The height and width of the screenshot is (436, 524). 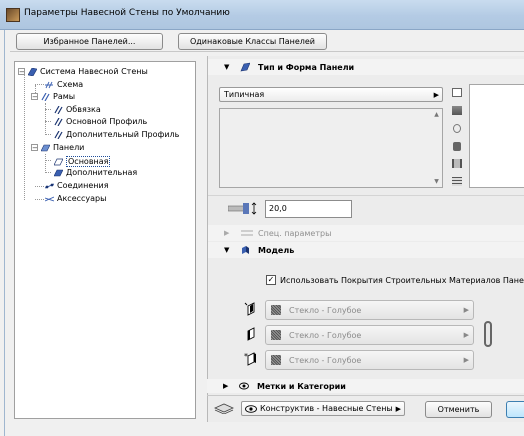 I want to click on layer-icon, so click(x=224, y=409).